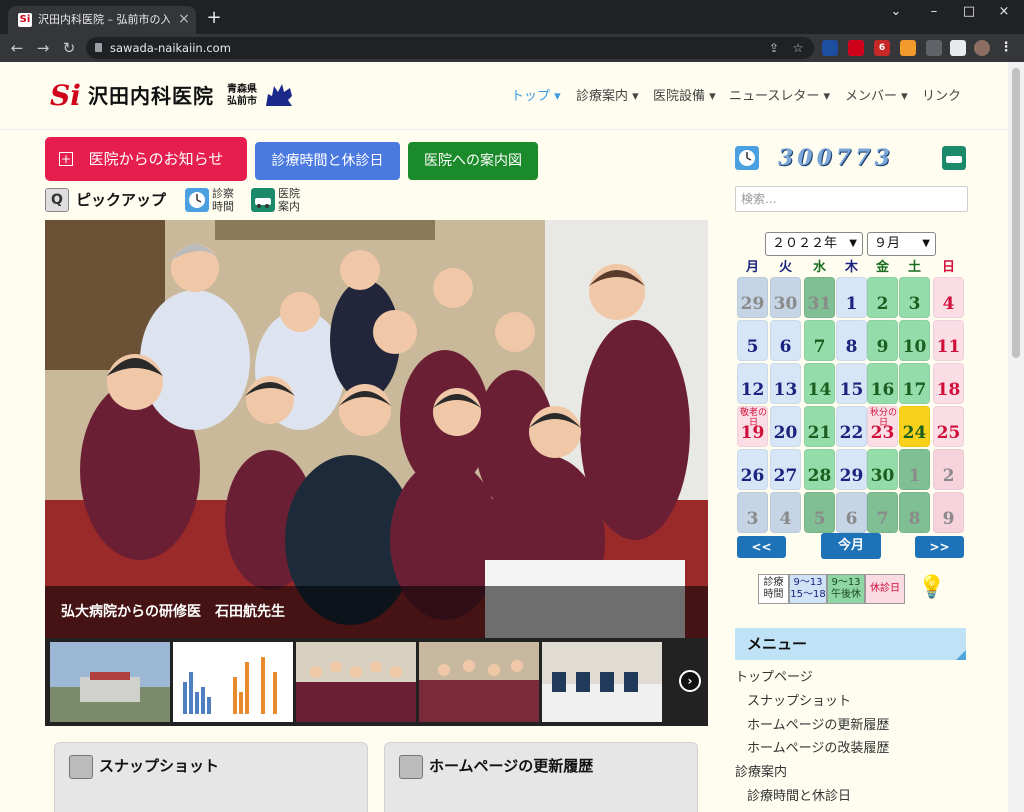 Image resolution: width=1024 pixels, height=812 pixels. I want to click on calendar-day: 28, so click(819, 469).